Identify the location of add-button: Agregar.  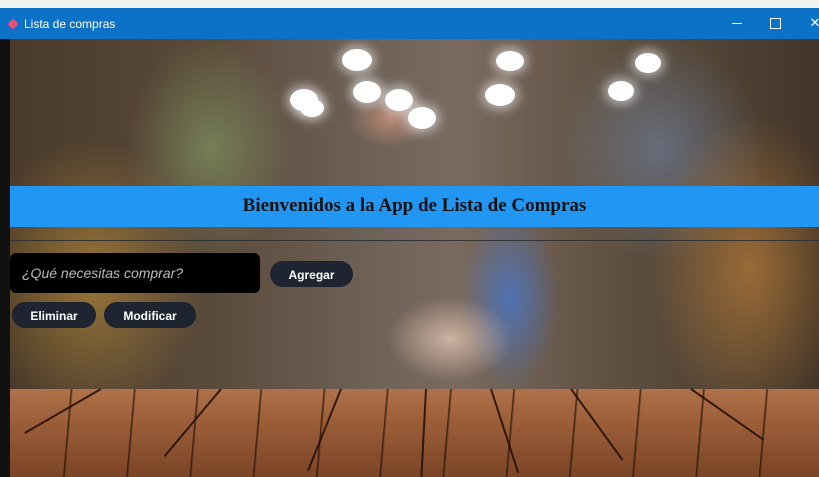
(311, 274).